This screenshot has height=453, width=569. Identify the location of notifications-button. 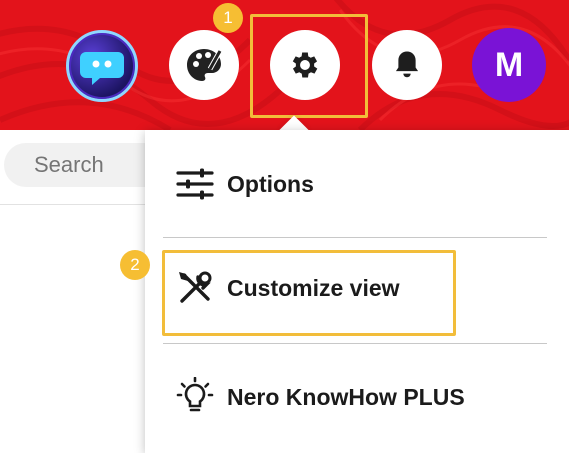
(407, 65).